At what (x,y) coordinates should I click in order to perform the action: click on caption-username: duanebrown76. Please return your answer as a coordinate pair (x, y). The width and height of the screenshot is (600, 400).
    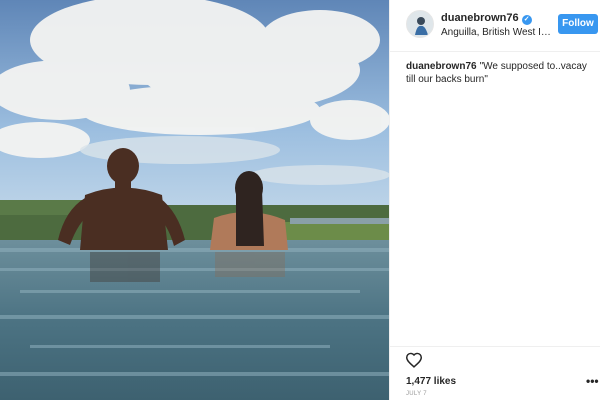
    Looking at the image, I should click on (441, 66).